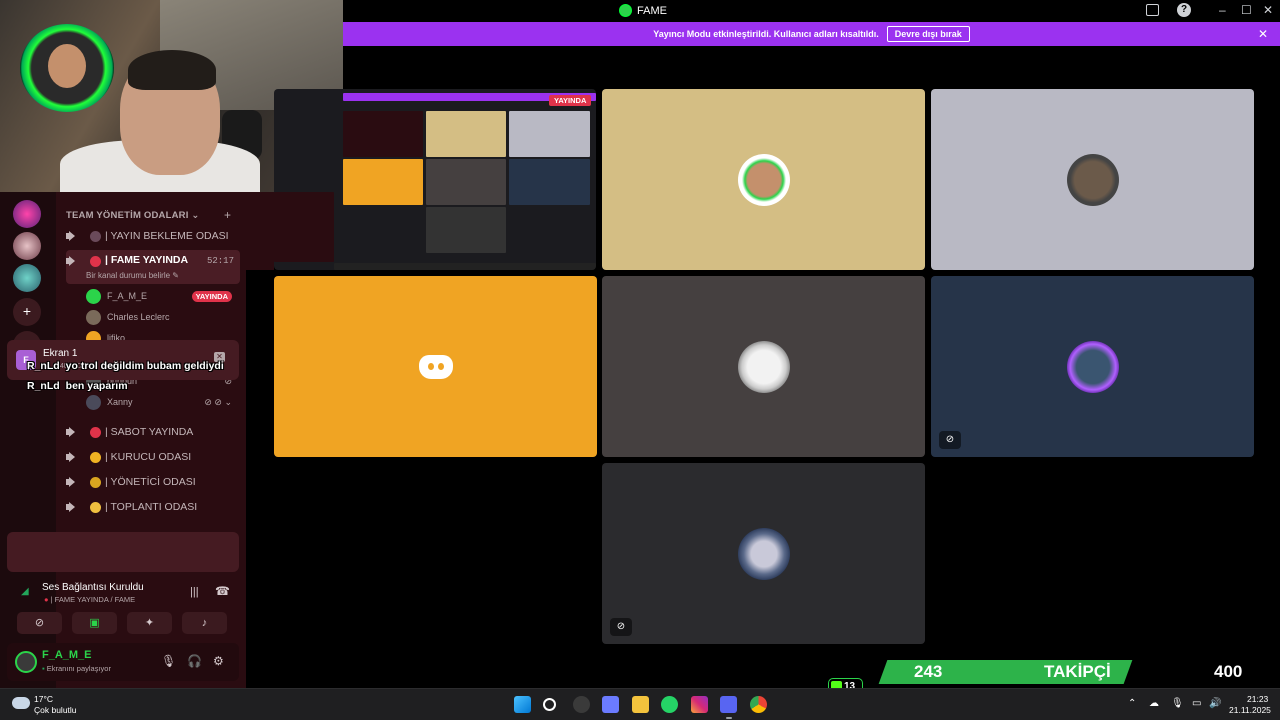  Describe the element at coordinates (699, 704) in the screenshot. I see `instagram-icon` at that location.